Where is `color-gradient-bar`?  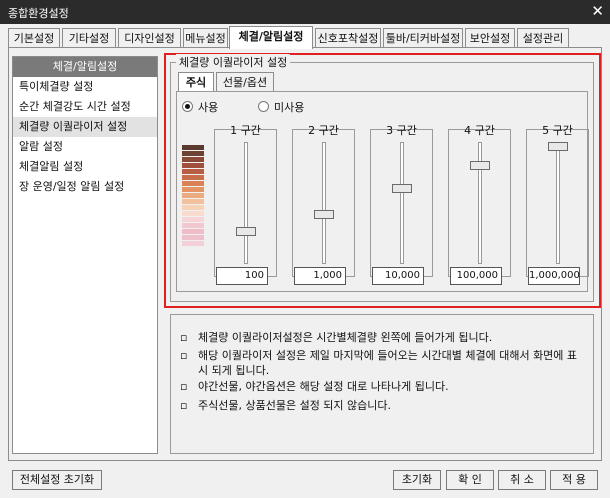
color-gradient-bar is located at coordinates (193, 202).